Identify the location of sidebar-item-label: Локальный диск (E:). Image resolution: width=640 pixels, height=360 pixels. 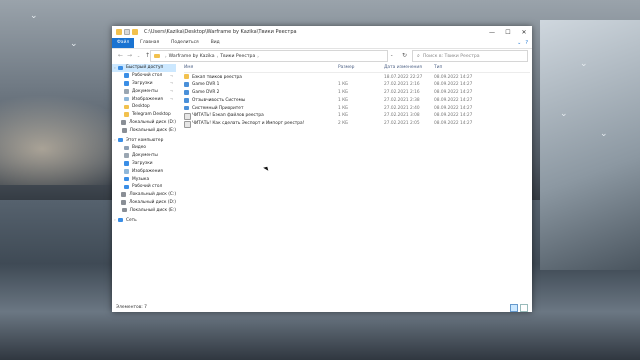
(152, 130).